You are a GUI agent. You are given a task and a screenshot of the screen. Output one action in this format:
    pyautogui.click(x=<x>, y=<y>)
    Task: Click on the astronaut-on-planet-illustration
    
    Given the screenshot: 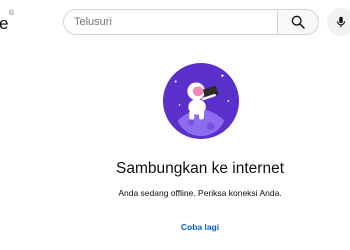 What is the action you would take?
    pyautogui.click(x=201, y=101)
    